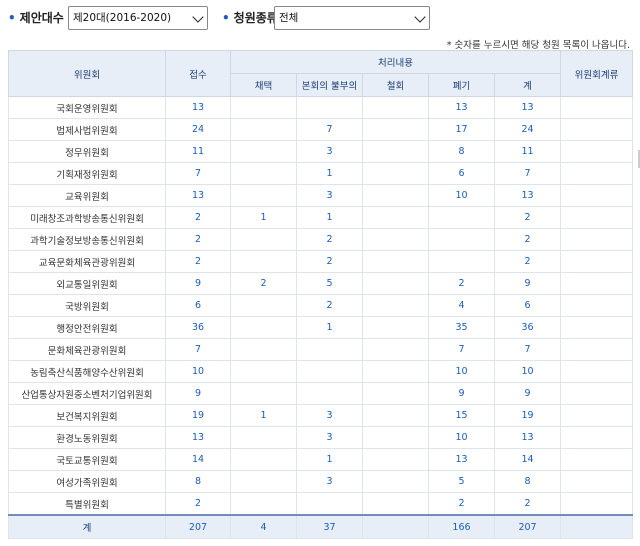 Image resolution: width=640 pixels, height=546 pixels. I want to click on cell-sum: 207, so click(527, 526).